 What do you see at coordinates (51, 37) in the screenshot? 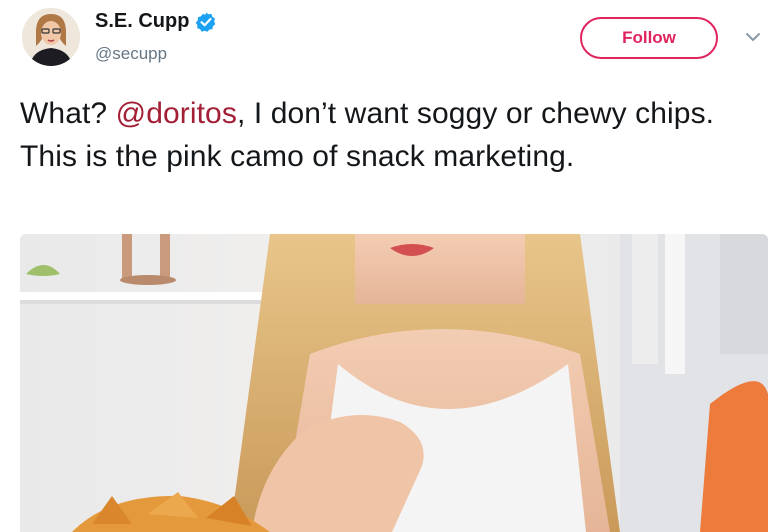
I see `avatar` at bounding box center [51, 37].